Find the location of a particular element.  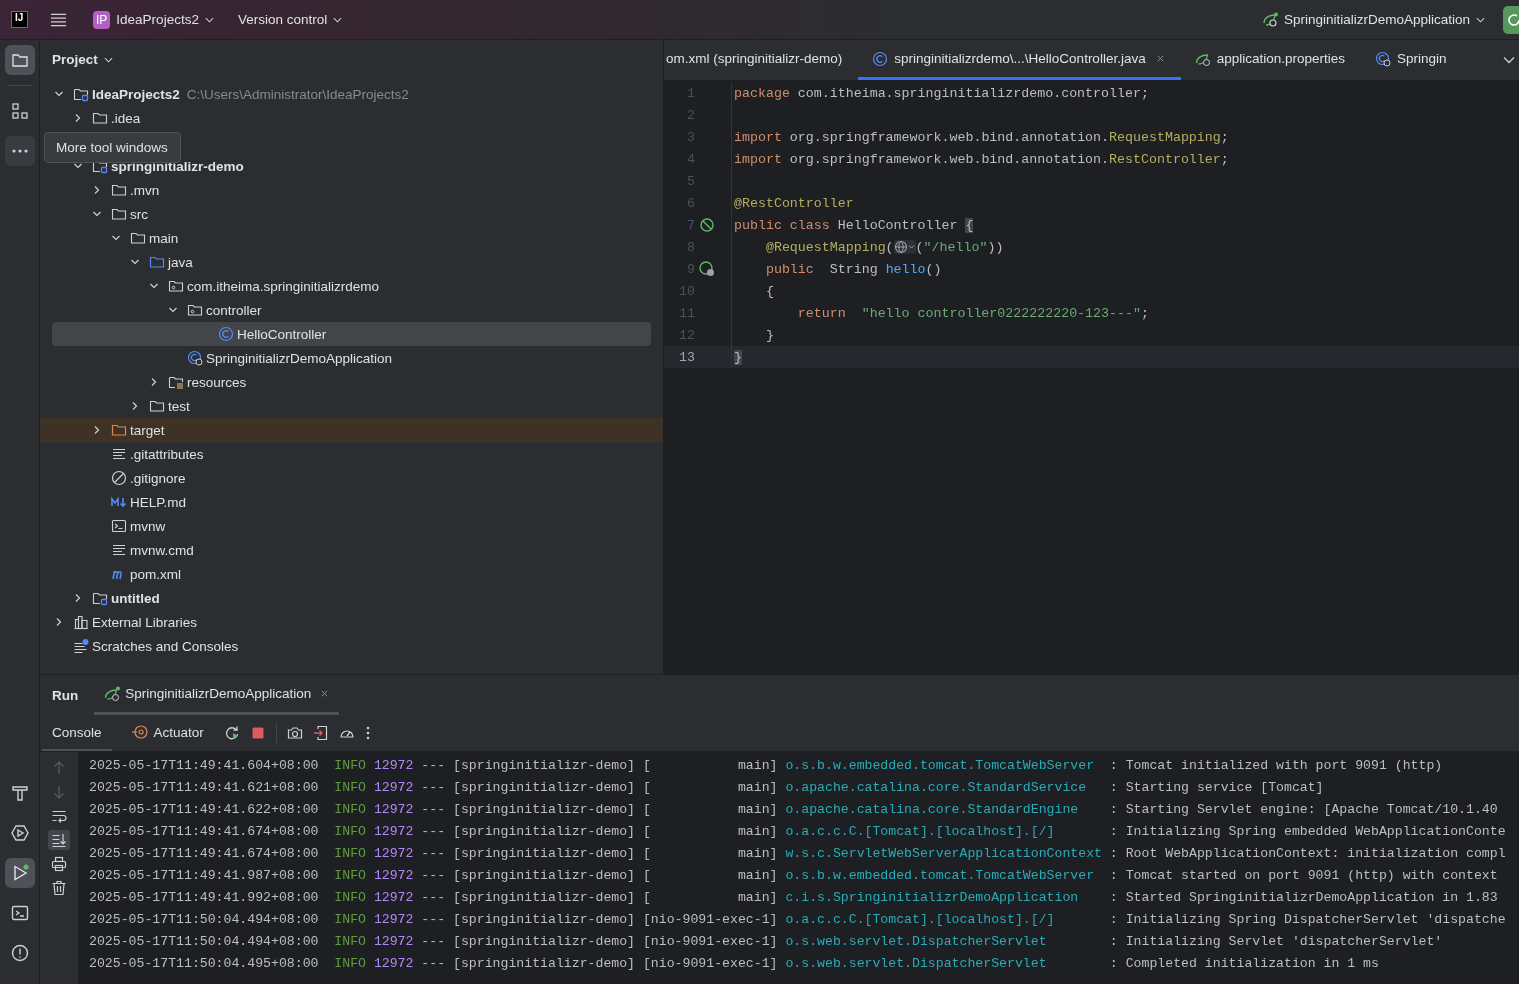

structure-icon is located at coordinates (19, 111).